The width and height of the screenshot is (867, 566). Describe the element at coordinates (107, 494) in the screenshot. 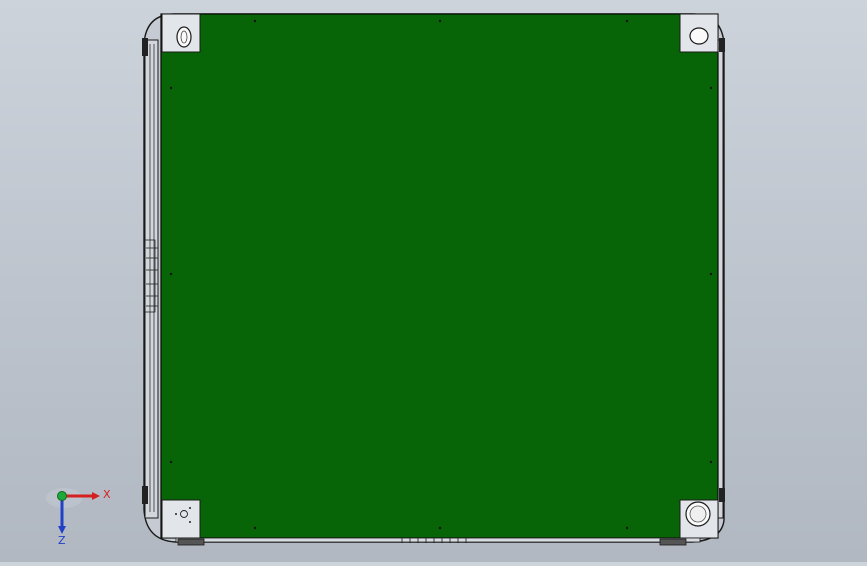

I see `x-axis-label: X` at that location.